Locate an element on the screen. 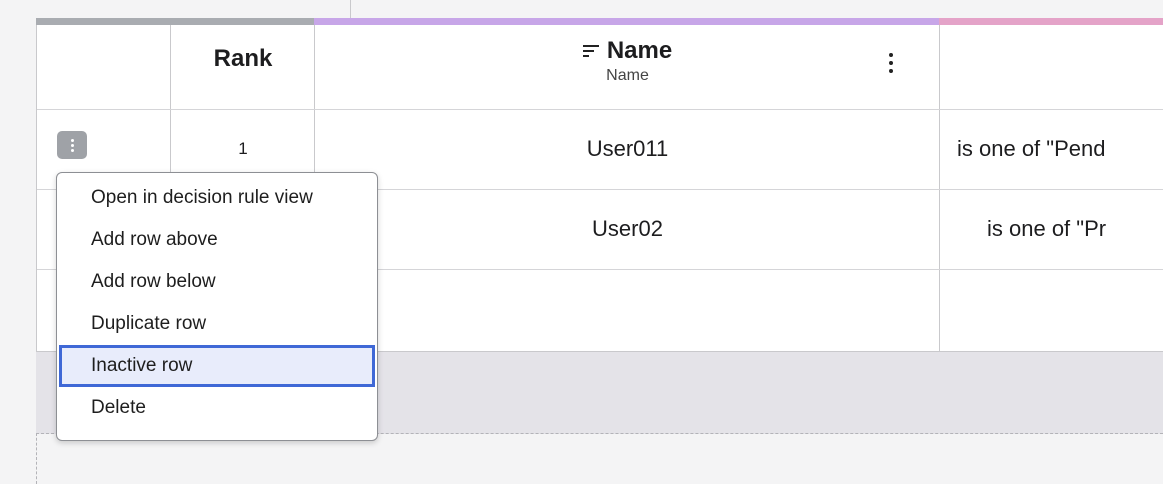  table-row-1-condition: is one of "Pend is located at coordinates (1051, 149).